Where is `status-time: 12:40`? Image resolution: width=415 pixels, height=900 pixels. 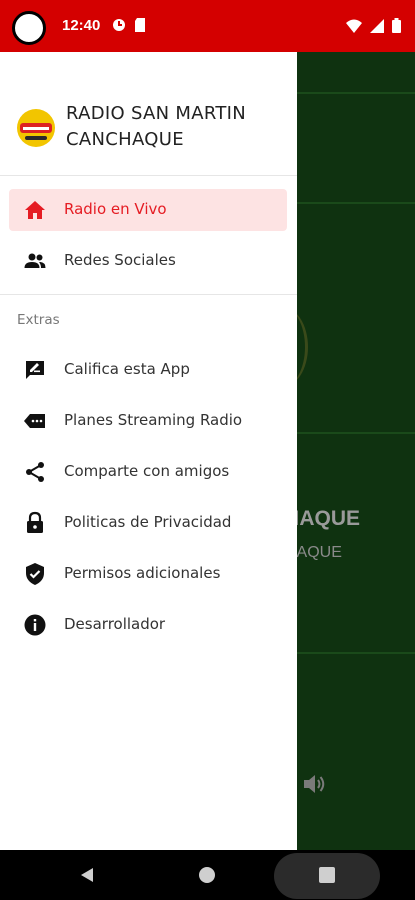 status-time: 12:40 is located at coordinates (81, 25).